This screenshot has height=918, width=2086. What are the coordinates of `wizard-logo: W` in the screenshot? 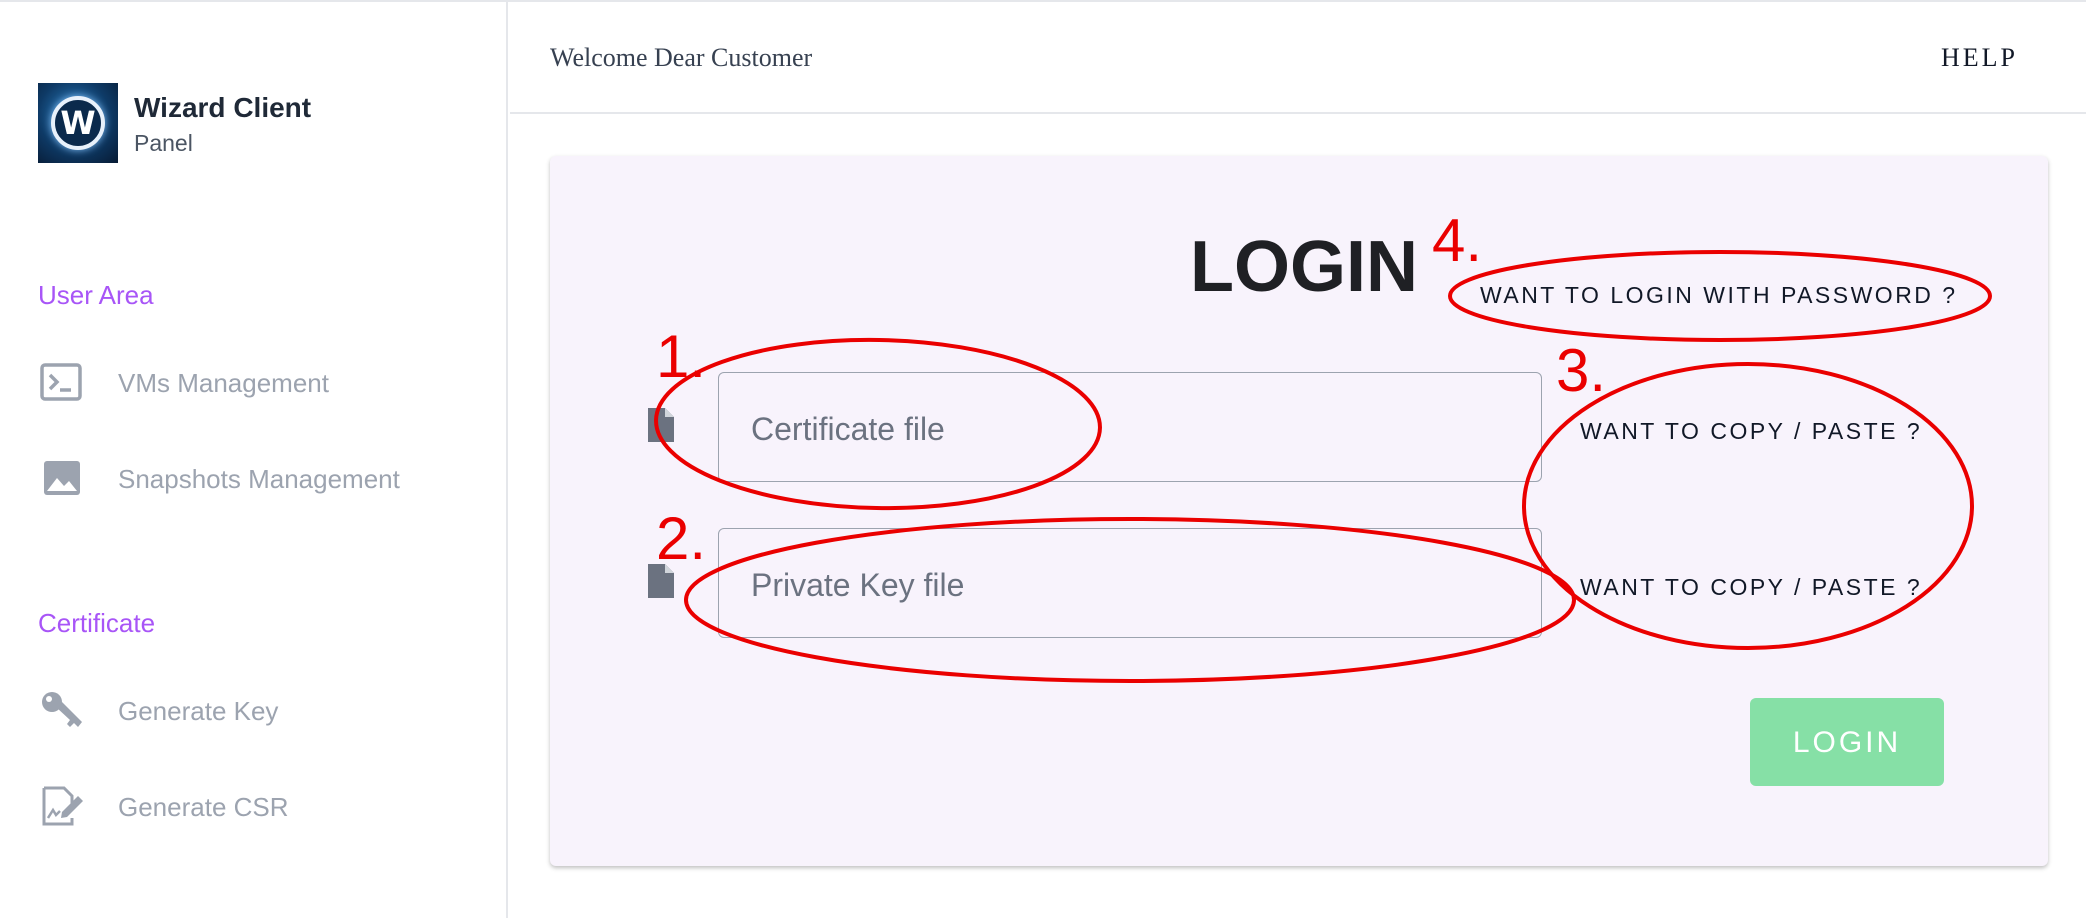 It's located at (78, 123).